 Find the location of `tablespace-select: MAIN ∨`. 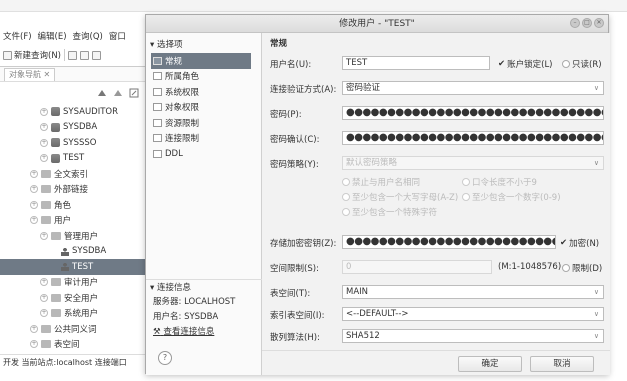

tablespace-select: MAIN ∨ is located at coordinates (473, 292).